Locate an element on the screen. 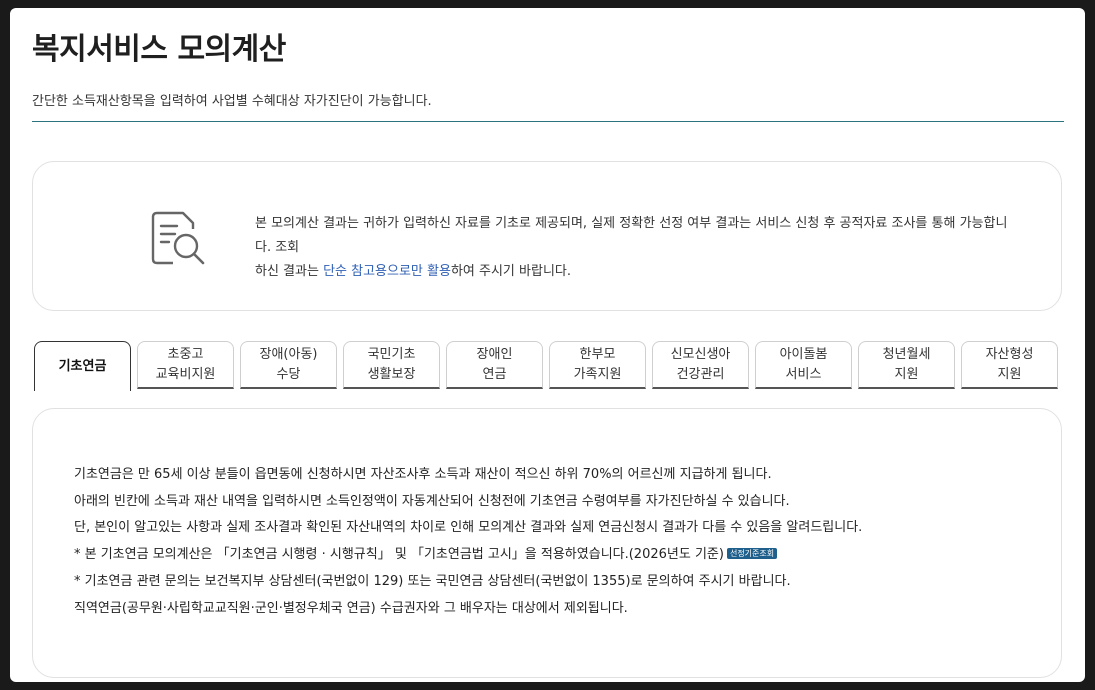 The image size is (1095, 690). tab-label-line1: 아이돌봄 is located at coordinates (803, 354).